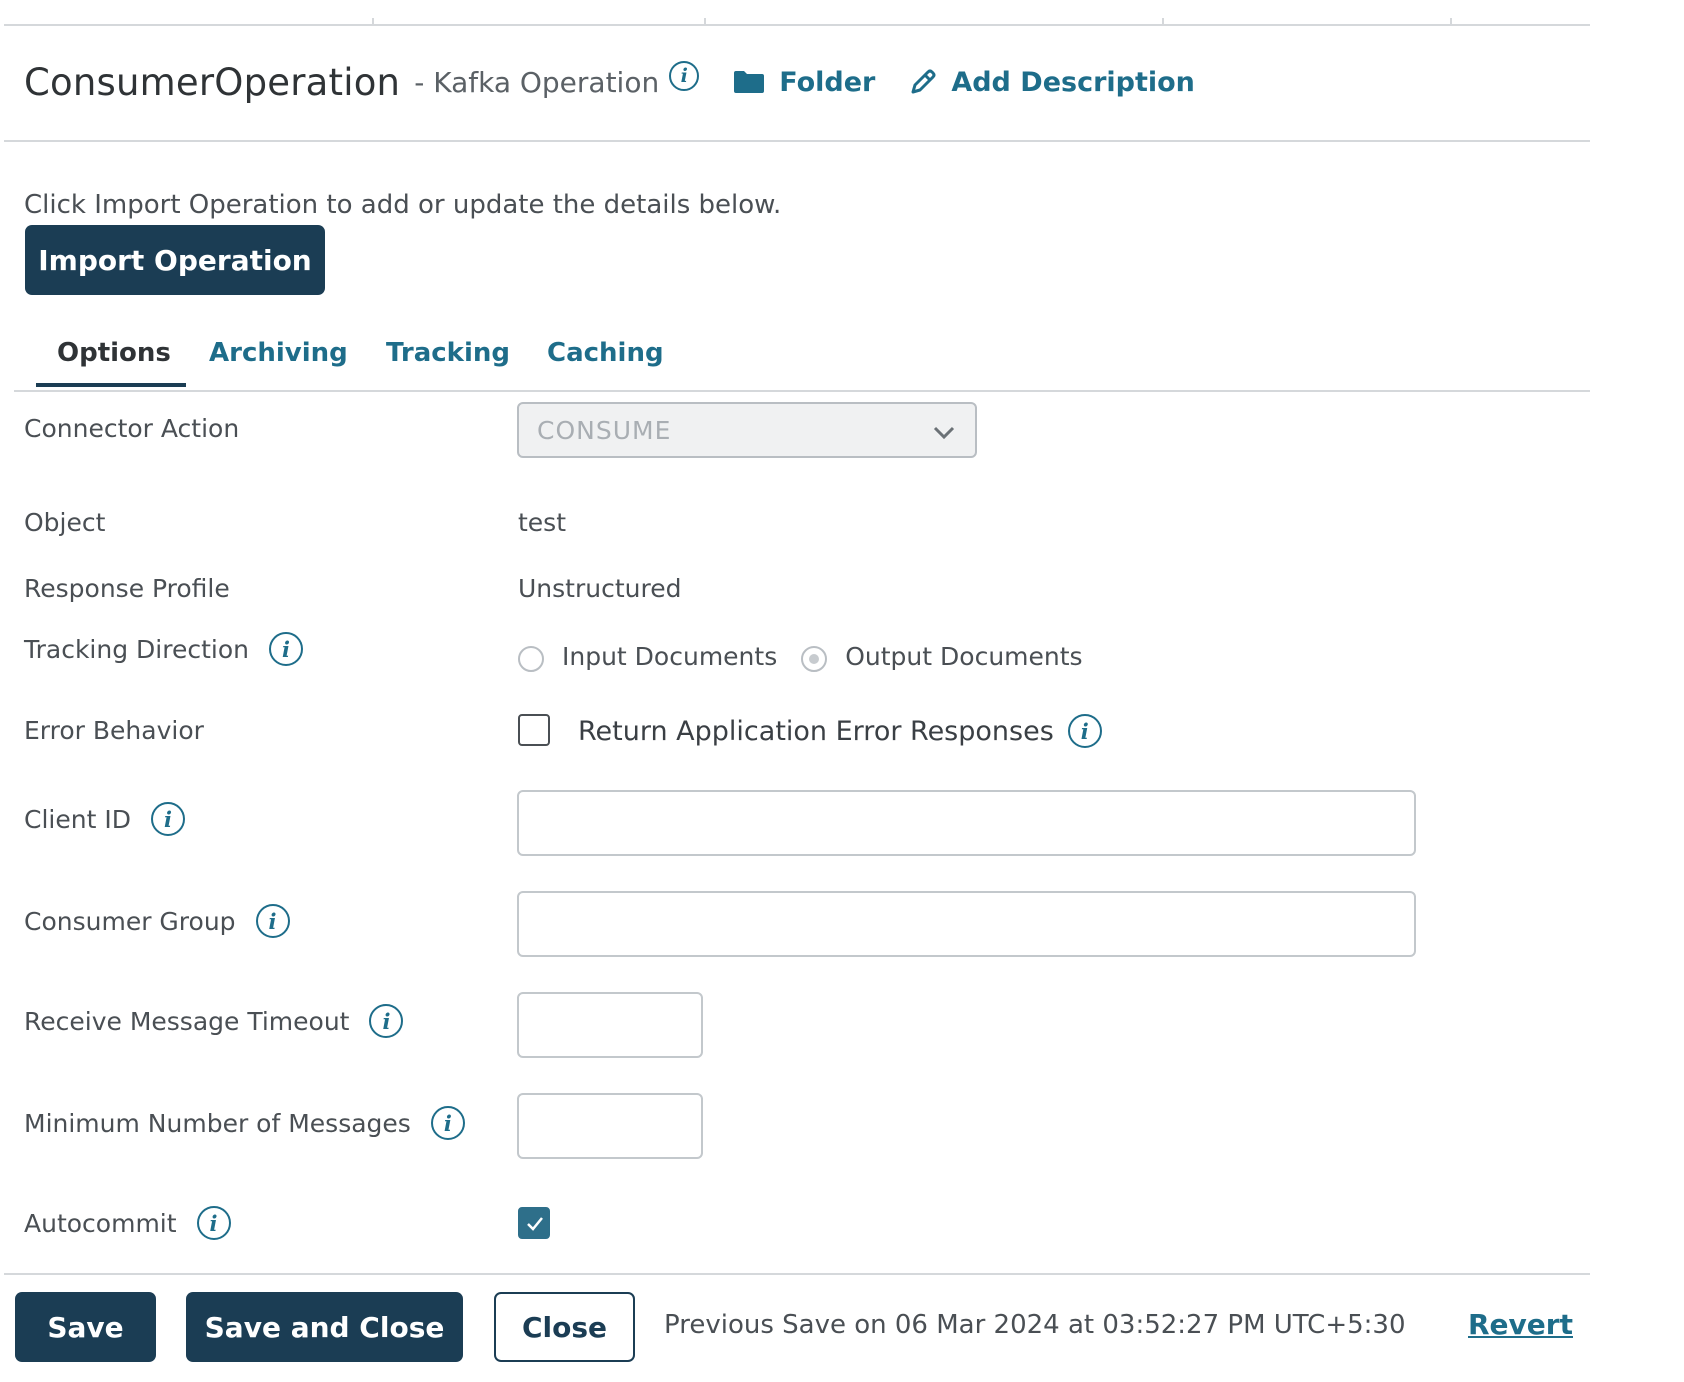 This screenshot has height=1382, width=1684. What do you see at coordinates (564, 1327) in the screenshot?
I see `close-button: Close` at bounding box center [564, 1327].